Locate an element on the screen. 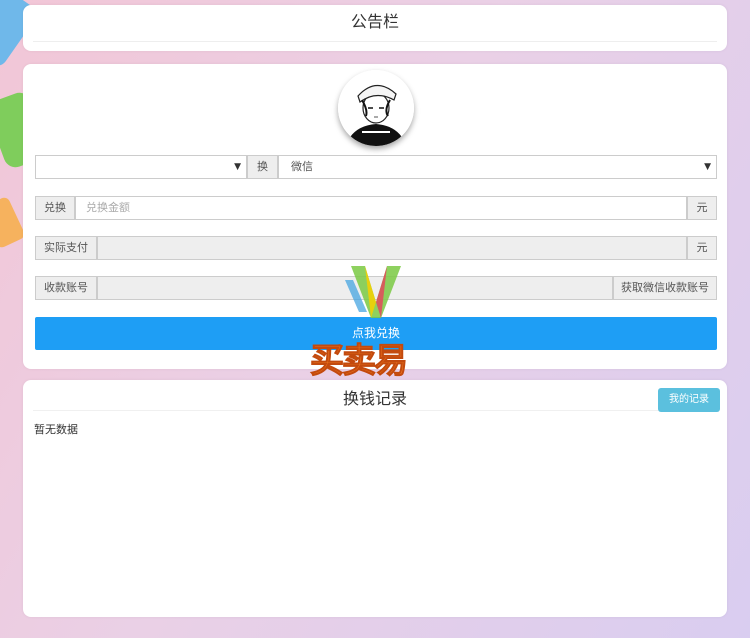 The width and height of the screenshot is (750, 638). records-title: 换钱记录 is located at coordinates (374, 398).